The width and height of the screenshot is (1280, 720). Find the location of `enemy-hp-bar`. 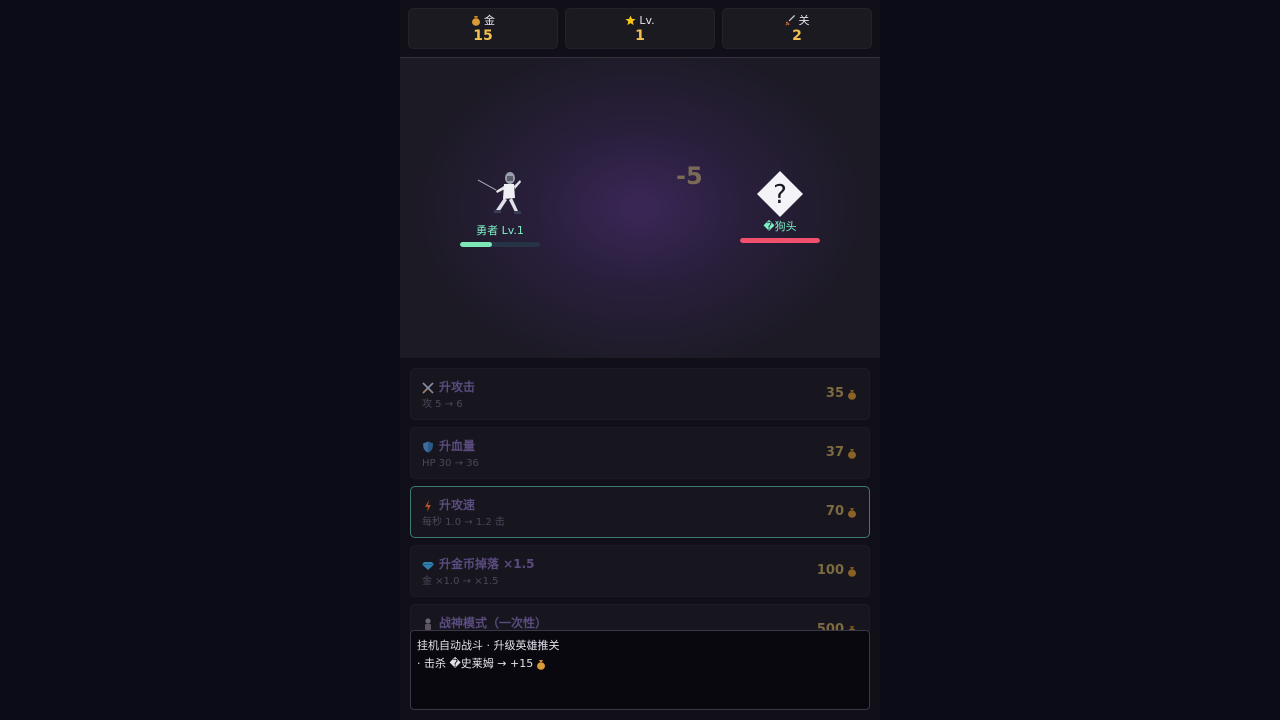

enemy-hp-bar is located at coordinates (780, 240).